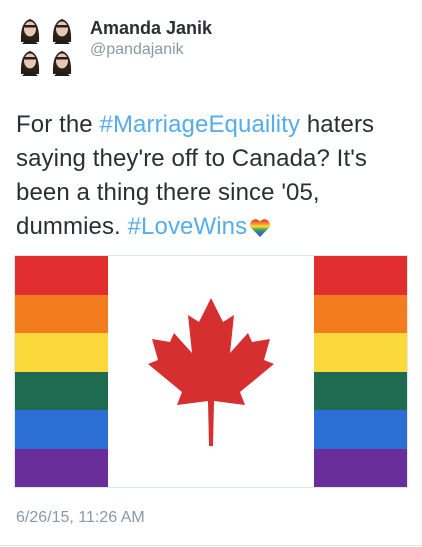 The height and width of the screenshot is (547, 422). I want to click on avatar, so click(46, 44).